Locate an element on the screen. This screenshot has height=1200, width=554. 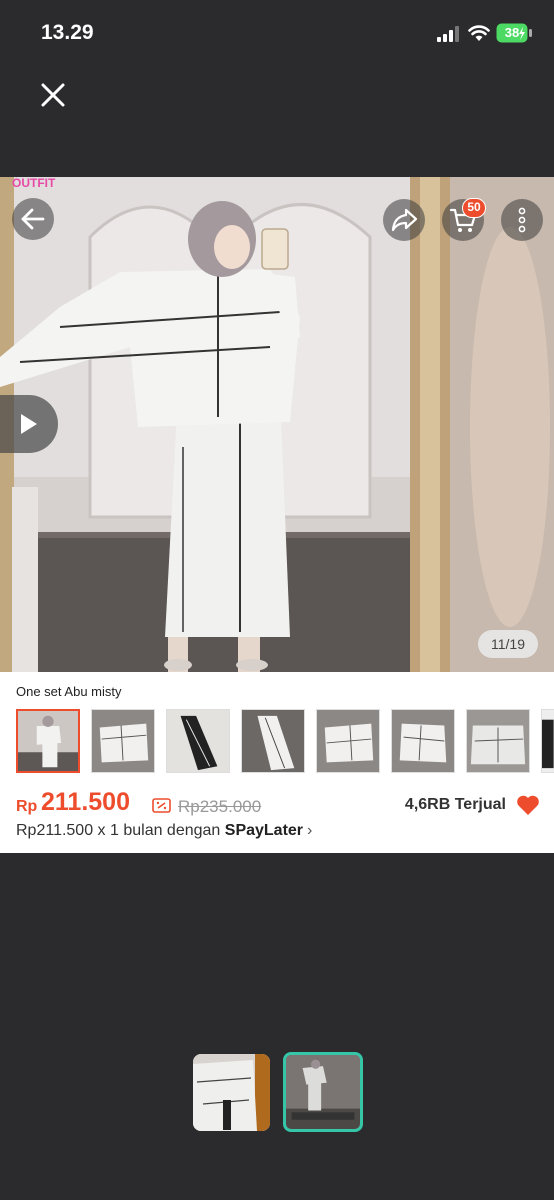
back-button is located at coordinates (33, 219).